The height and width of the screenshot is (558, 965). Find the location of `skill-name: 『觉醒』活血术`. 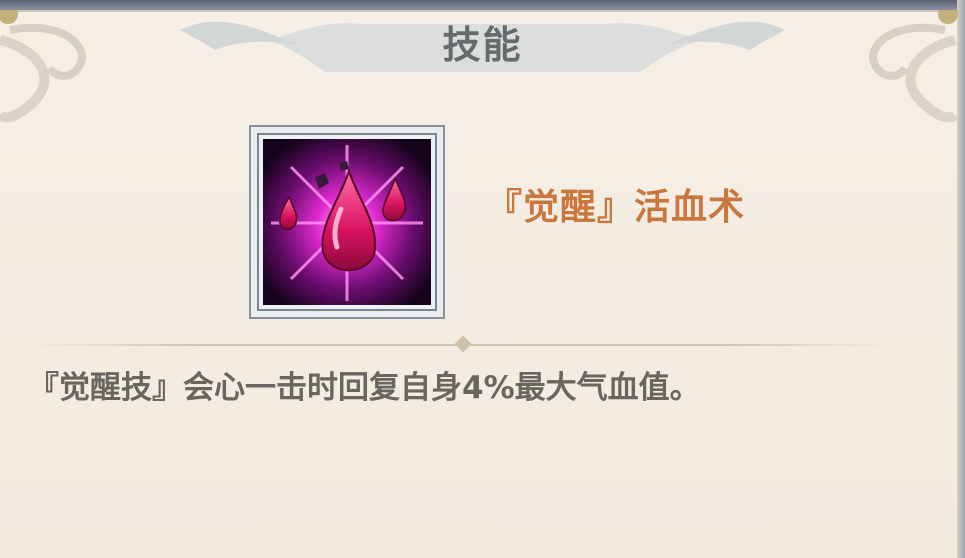

skill-name: 『觉醒』活血术 is located at coordinates (616, 207).